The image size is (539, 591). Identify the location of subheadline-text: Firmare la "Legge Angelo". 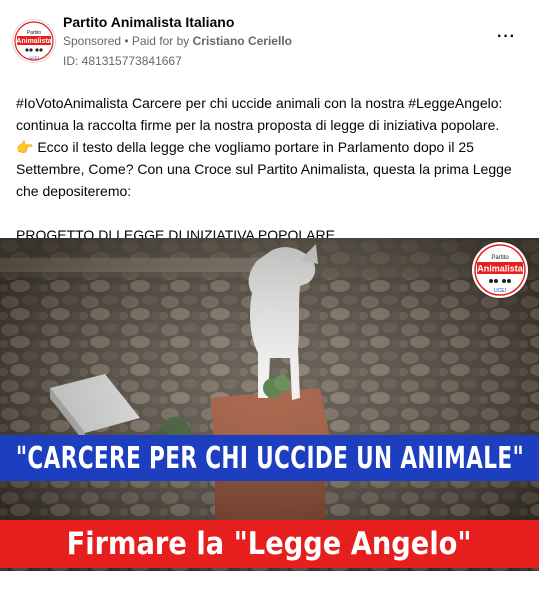
(269, 544).